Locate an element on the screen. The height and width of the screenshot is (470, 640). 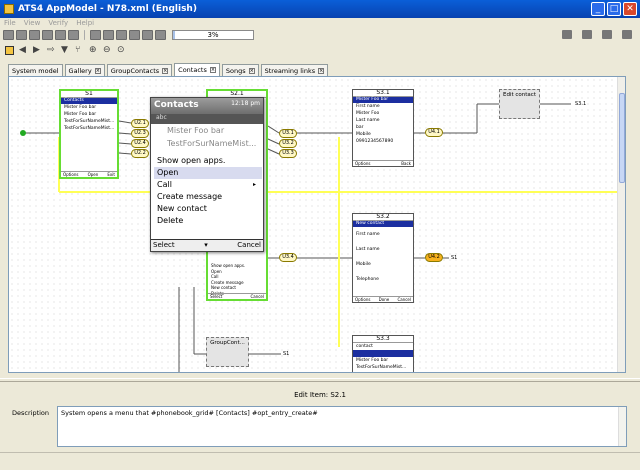
select-icon is located at coordinates (9, 50).